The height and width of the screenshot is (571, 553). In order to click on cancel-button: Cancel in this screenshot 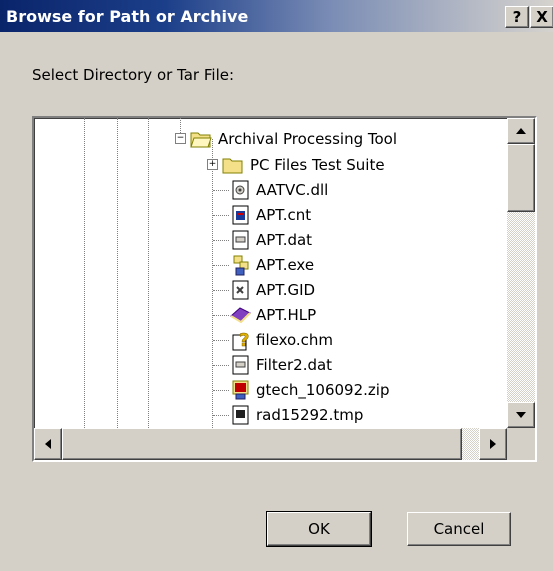, I will do `click(459, 529)`.